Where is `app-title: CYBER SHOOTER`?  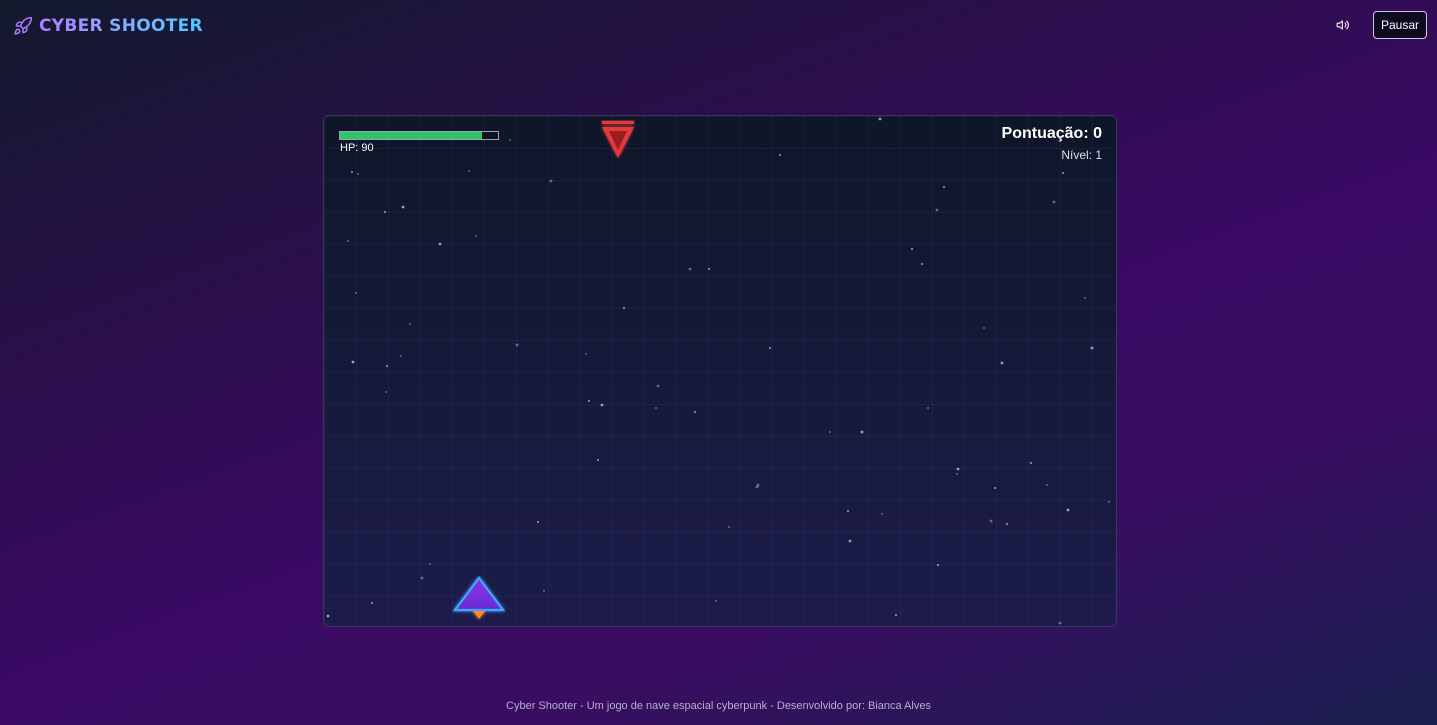
app-title: CYBER SHOOTER is located at coordinates (121, 26).